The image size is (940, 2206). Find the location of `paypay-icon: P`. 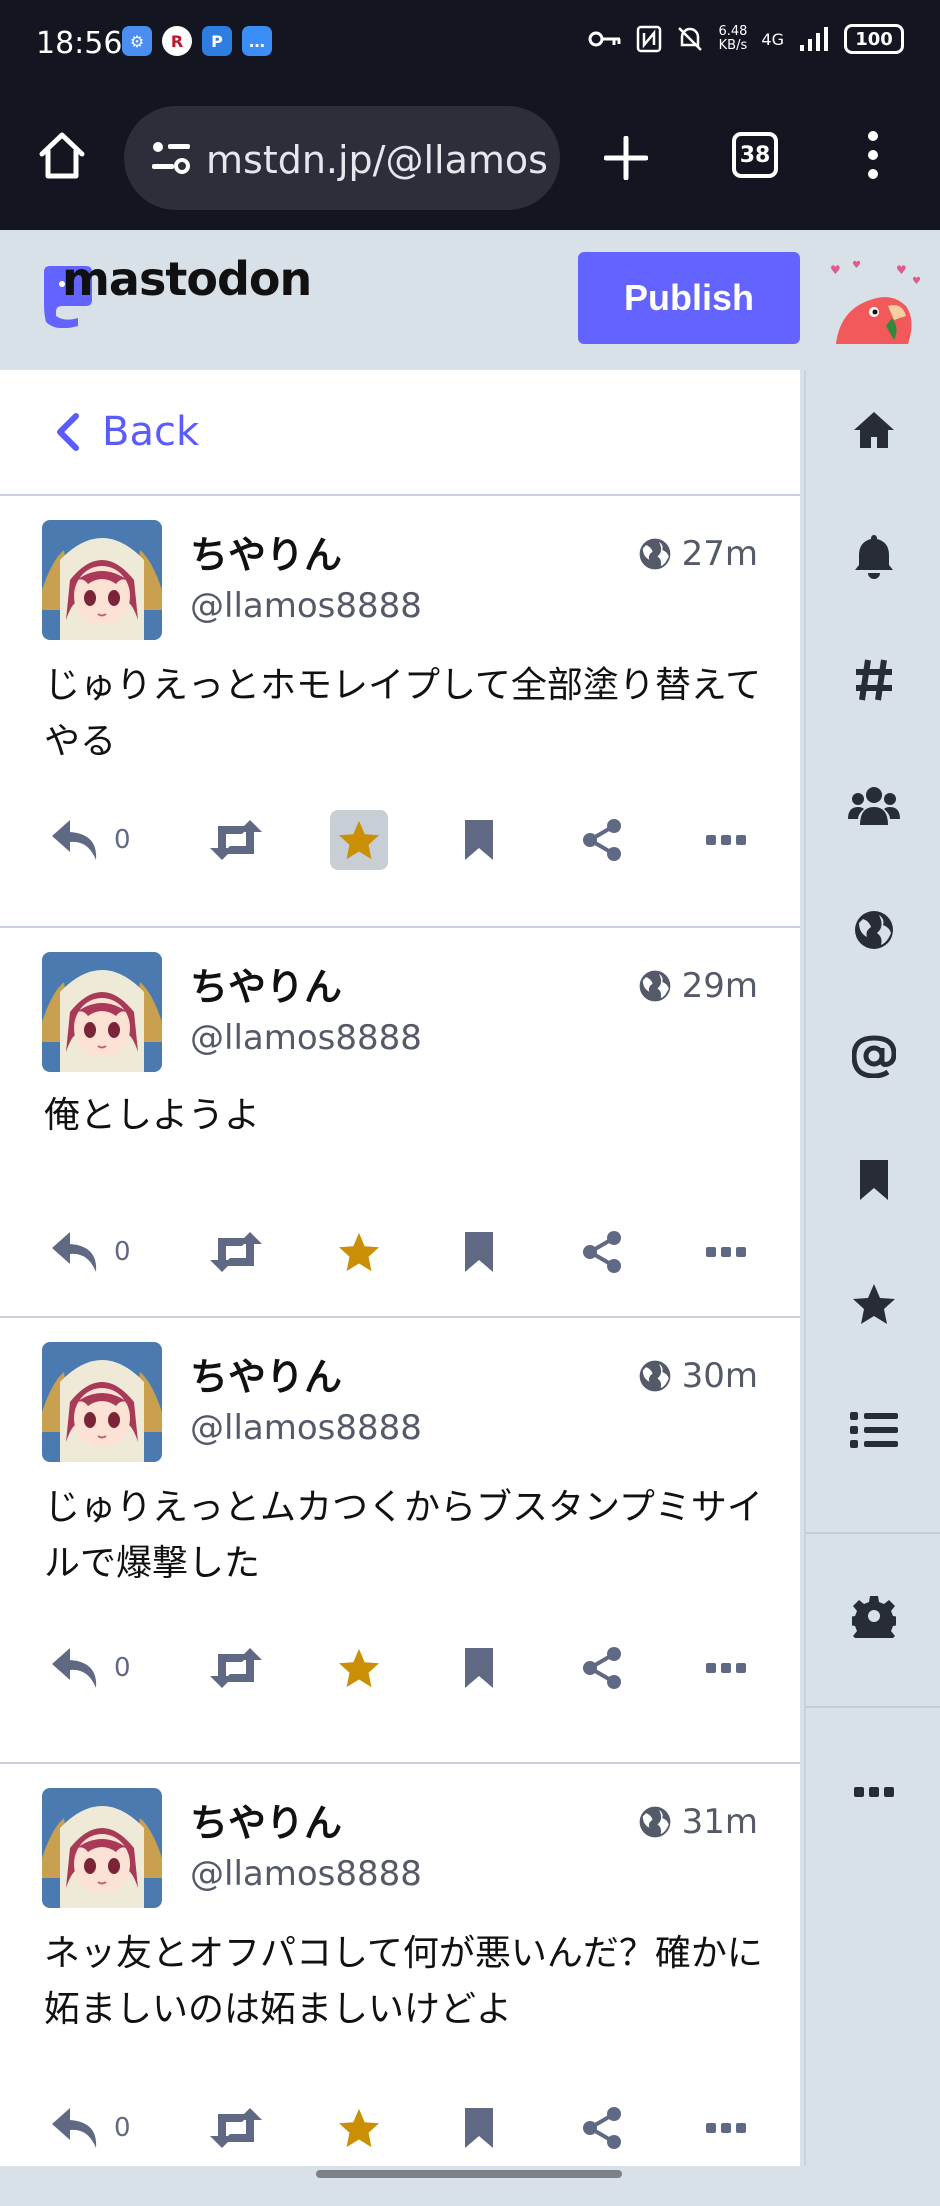

paypay-icon: P is located at coordinates (217, 41).